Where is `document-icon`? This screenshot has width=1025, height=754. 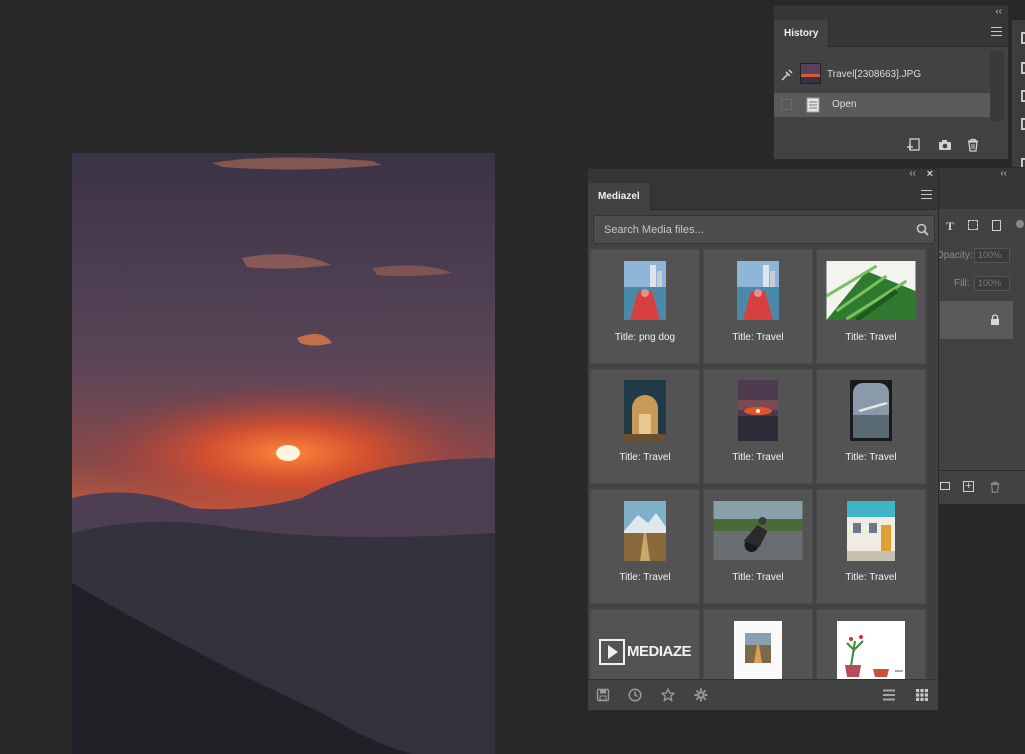
document-icon is located at coordinates (813, 105).